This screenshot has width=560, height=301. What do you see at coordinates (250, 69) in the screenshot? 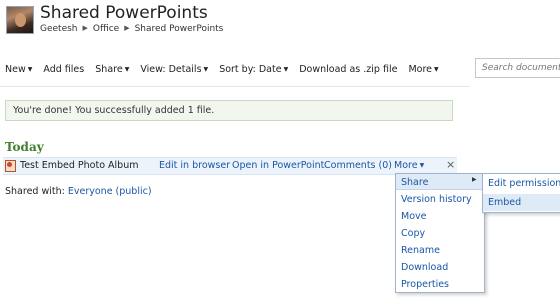
I see `sort-label: Sort by: Date` at bounding box center [250, 69].